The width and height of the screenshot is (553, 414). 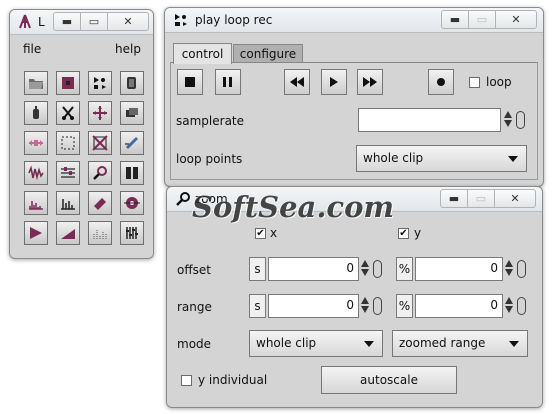 What do you see at coordinates (460, 343) in the screenshot?
I see `mode-y-select: zoomed range` at bounding box center [460, 343].